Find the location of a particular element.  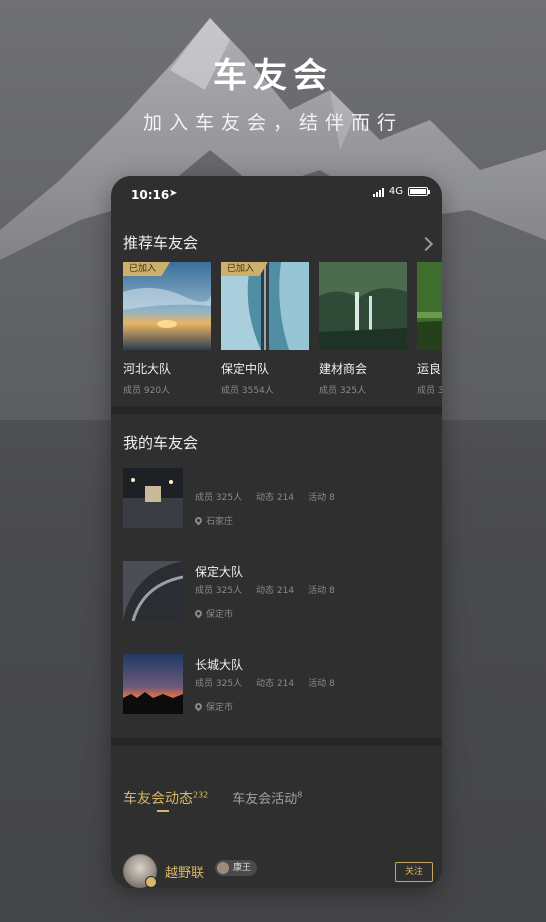

club-location: 石家庄 is located at coordinates (213, 520).